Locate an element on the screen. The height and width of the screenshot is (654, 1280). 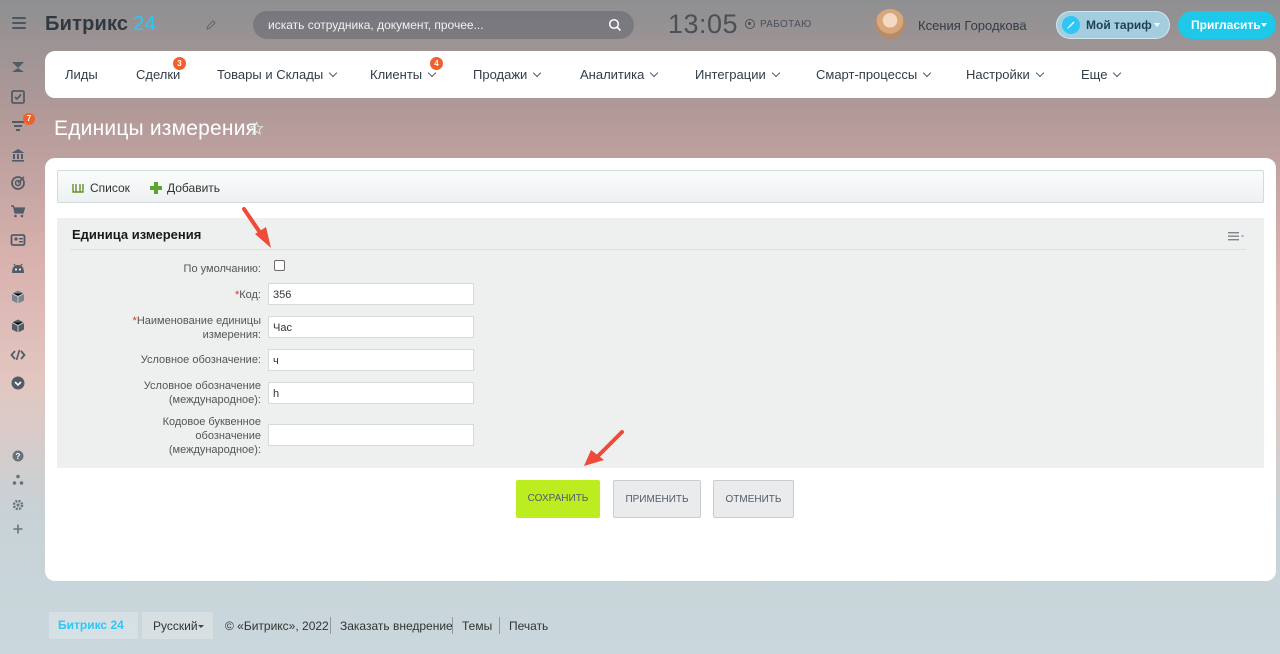
symbol-intl-label: Условное обозначение (международное): is located at coordinates (202, 393).